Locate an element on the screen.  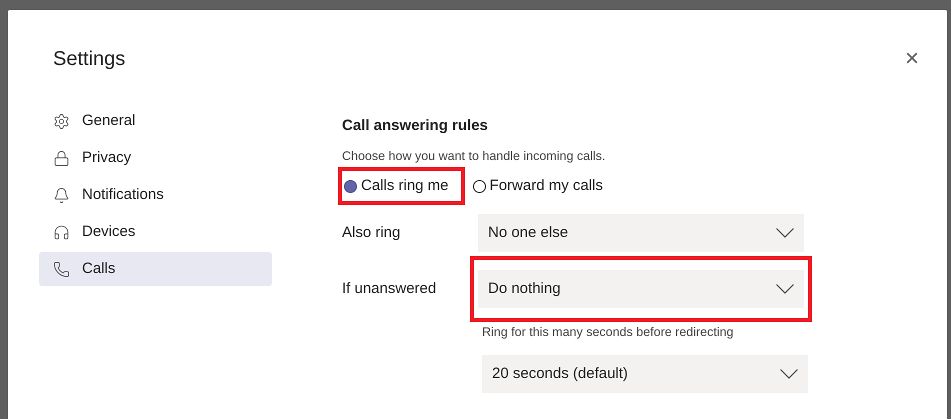
sidebar-item: Calls is located at coordinates (155, 269).